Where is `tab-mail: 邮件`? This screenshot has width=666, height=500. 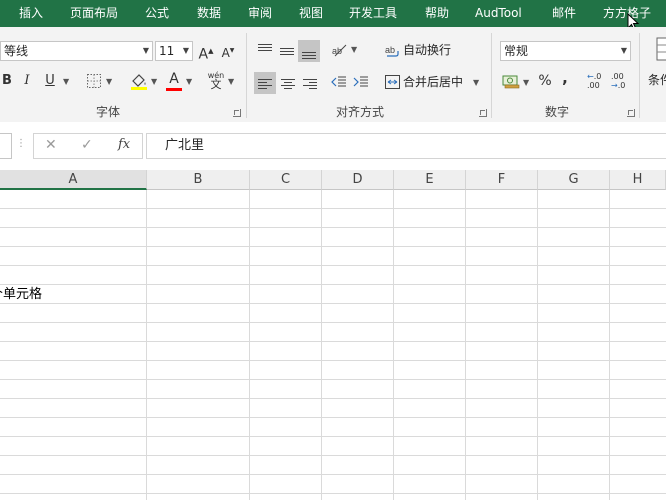
tab-mail: 邮件 is located at coordinates (564, 13).